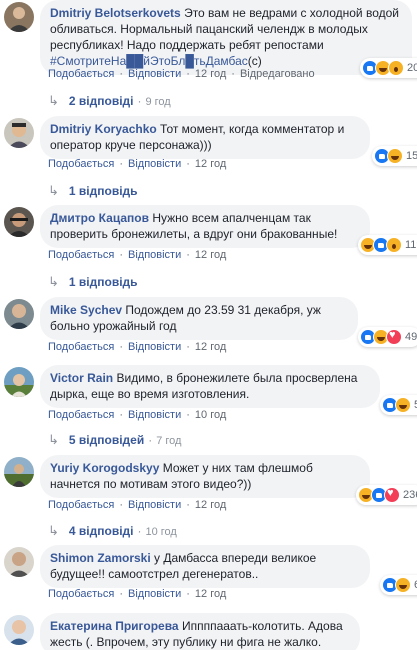 Image resolution: width=417 pixels, height=650 pixels. What do you see at coordinates (100, 558) in the screenshot?
I see `comment-author: Shimon Zamorski` at bounding box center [100, 558].